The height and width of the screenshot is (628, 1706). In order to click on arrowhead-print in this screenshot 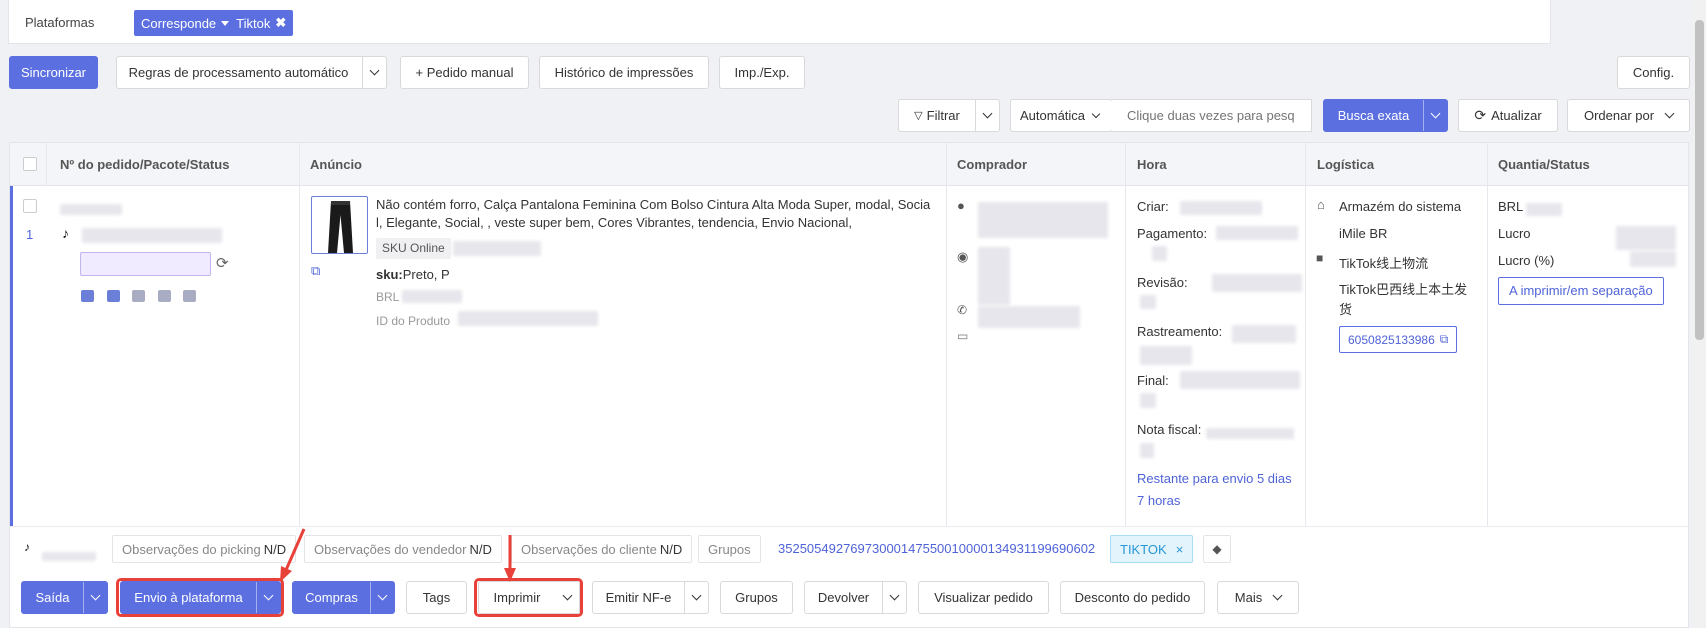, I will do `click(510, 575)`.